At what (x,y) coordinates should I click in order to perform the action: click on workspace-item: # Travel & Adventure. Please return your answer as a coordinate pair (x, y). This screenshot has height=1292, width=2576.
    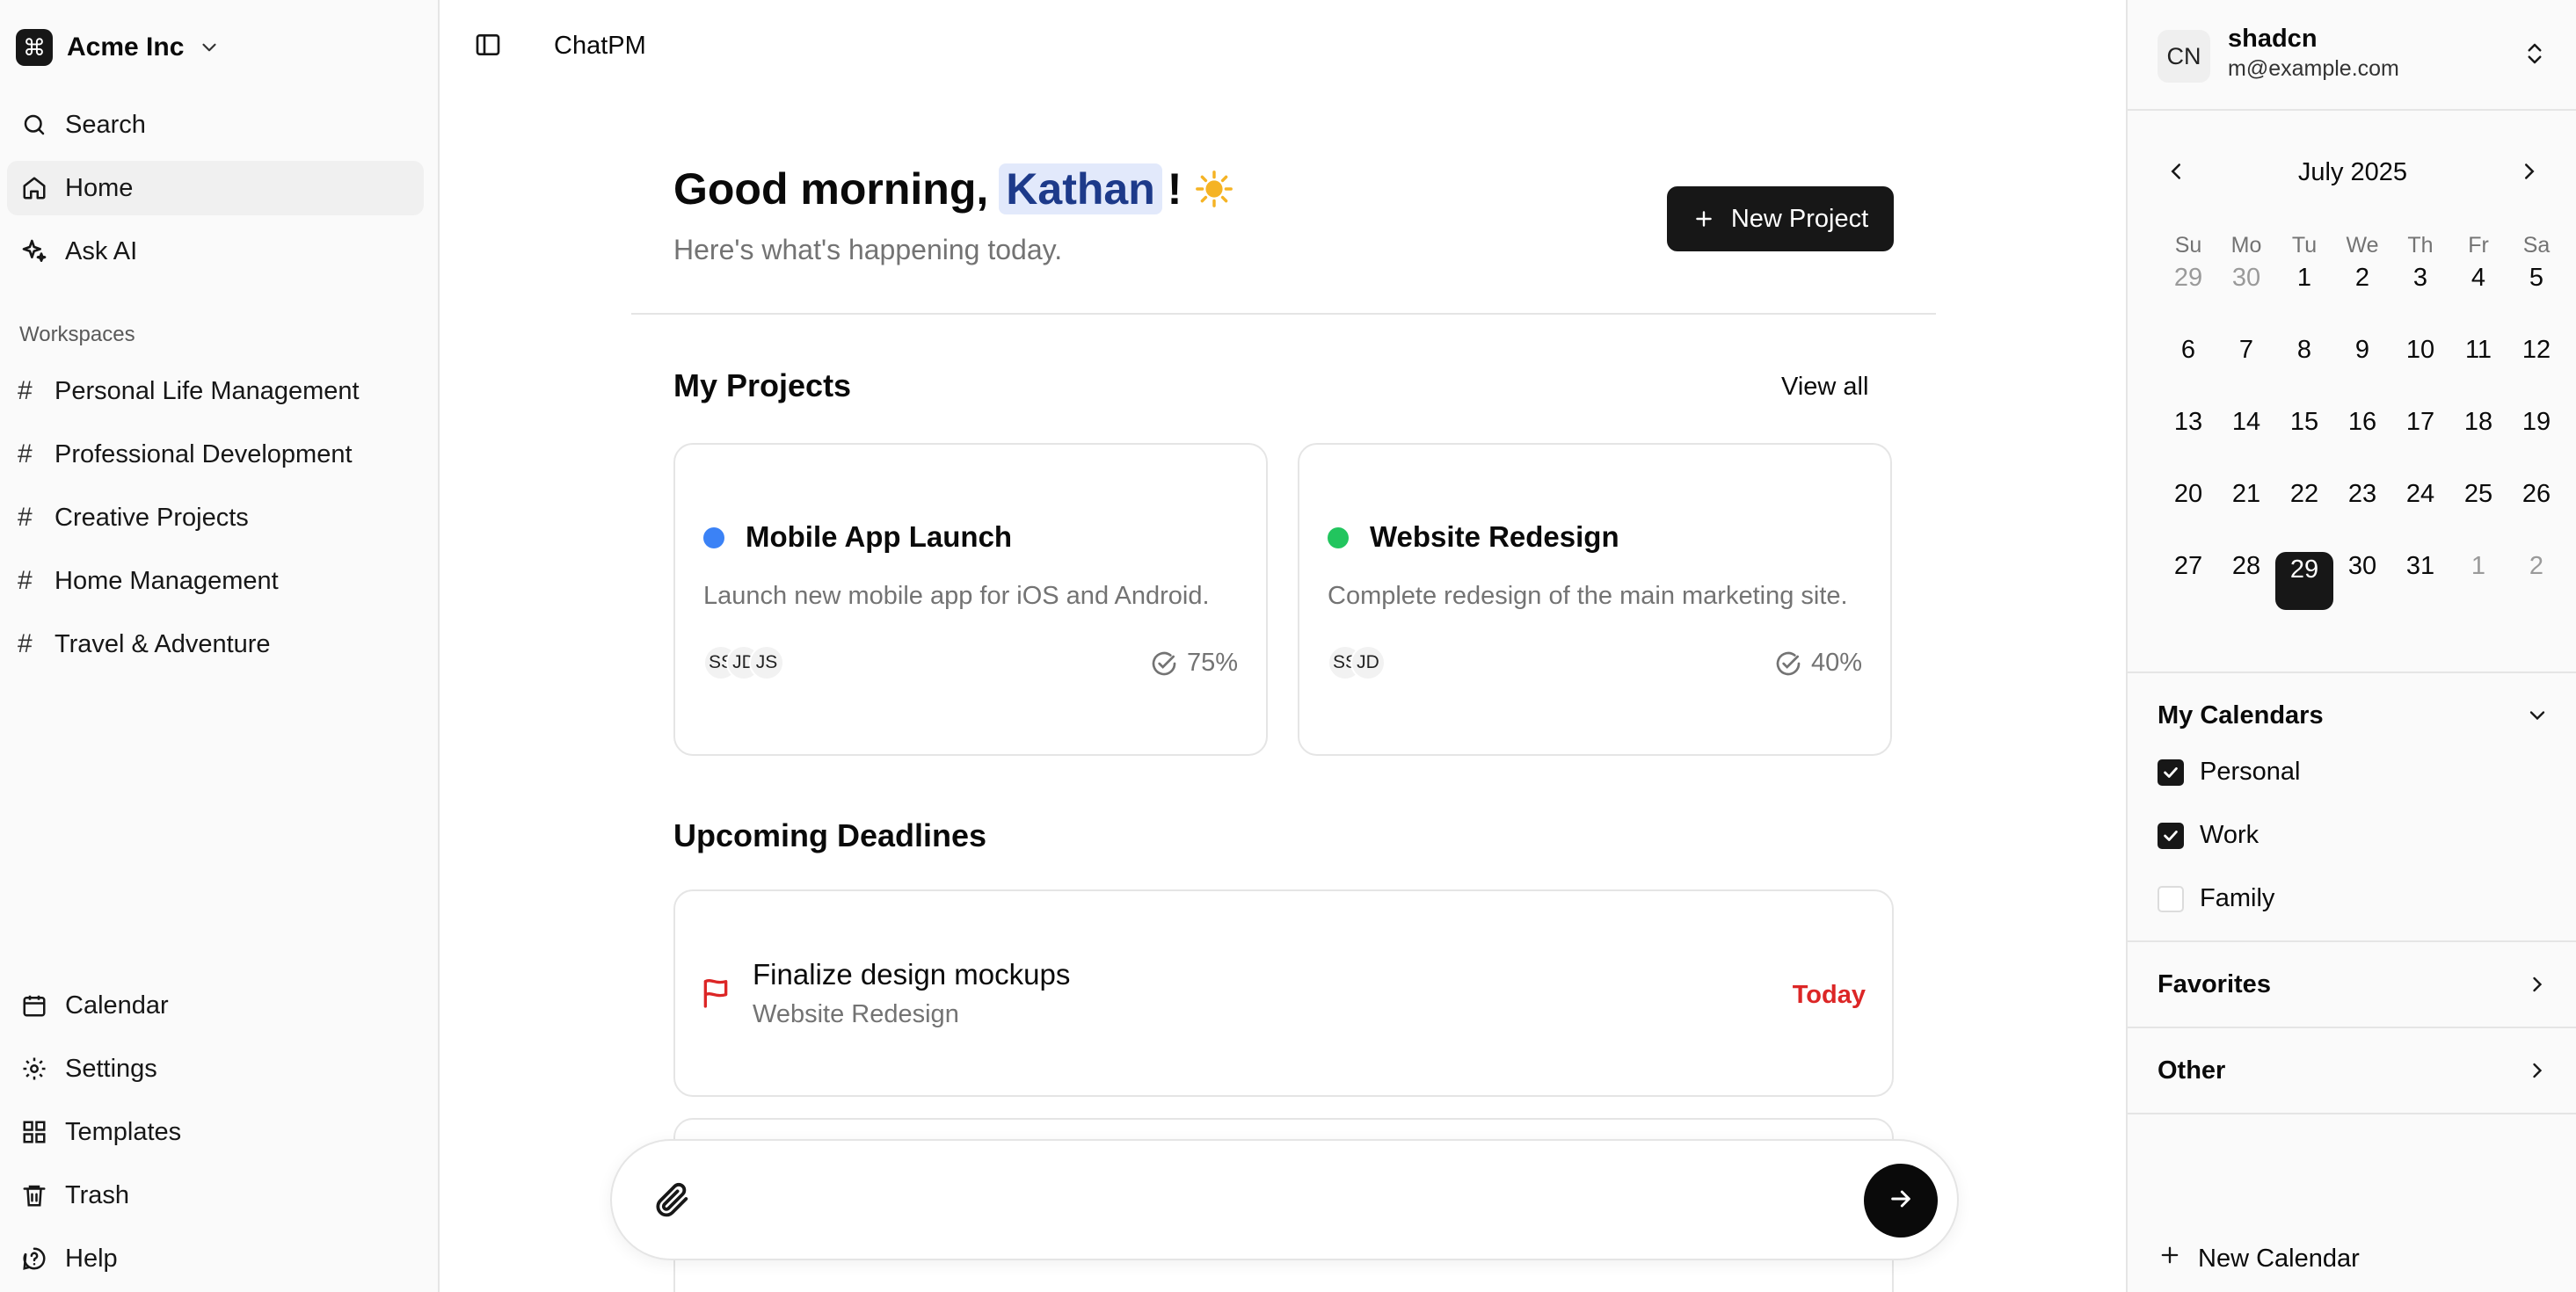
    Looking at the image, I should click on (215, 644).